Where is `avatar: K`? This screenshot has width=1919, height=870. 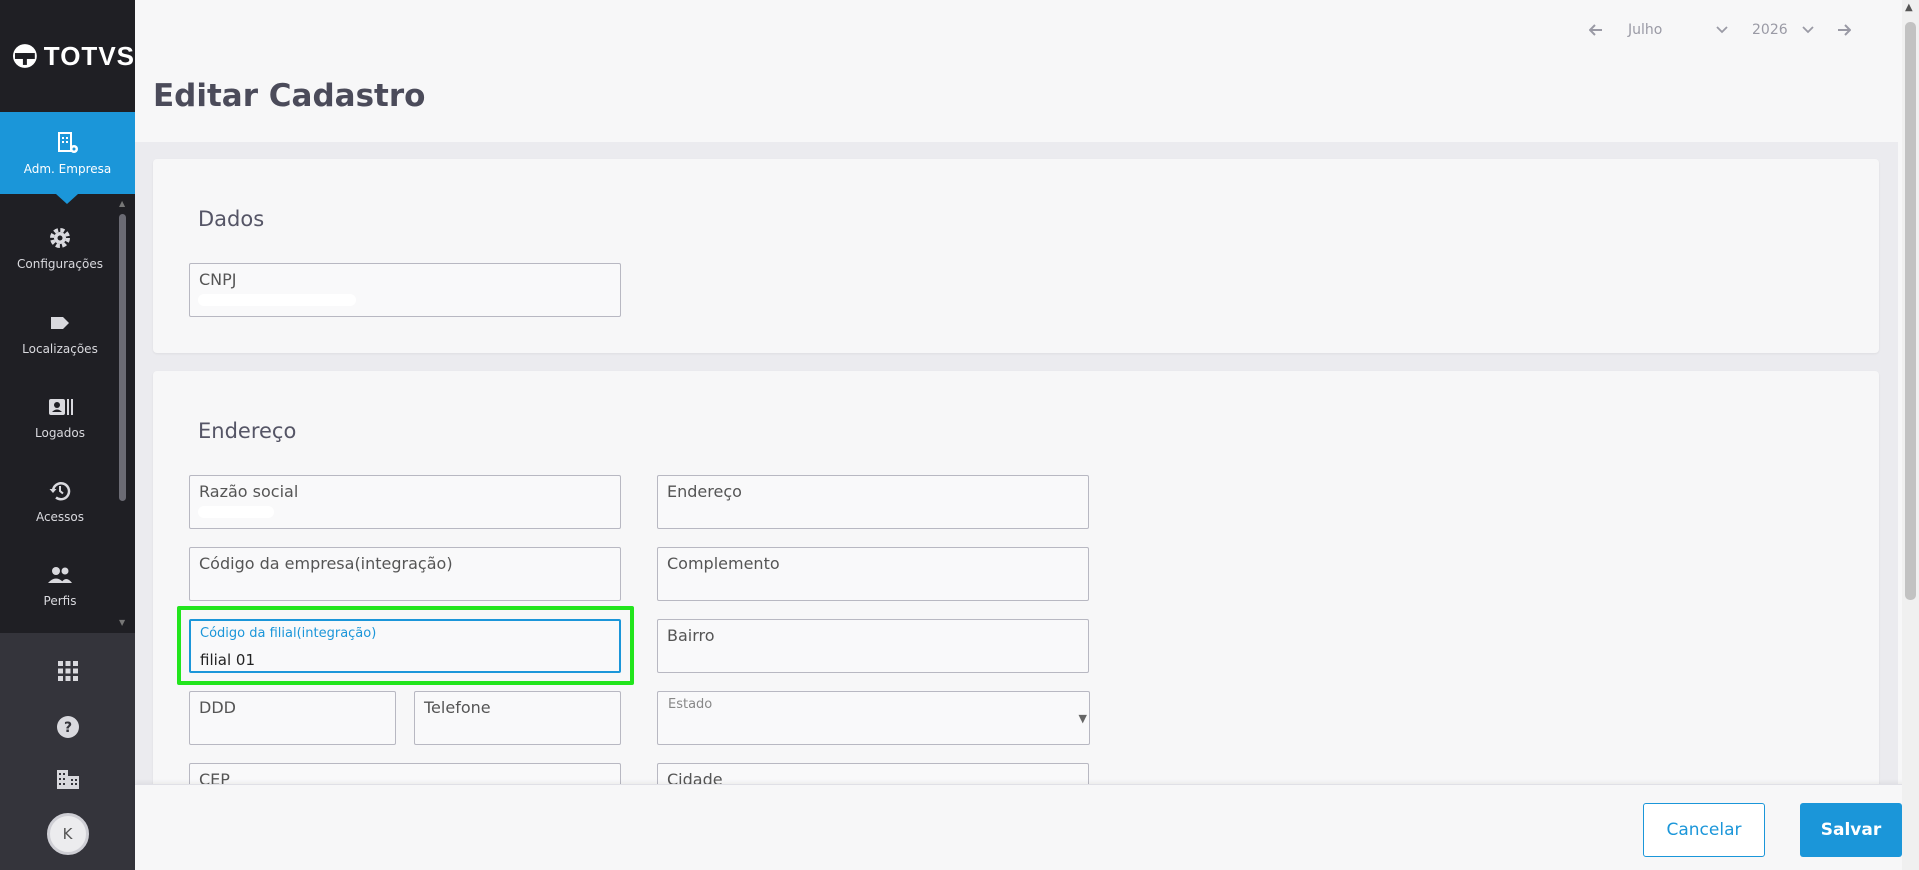 avatar: K is located at coordinates (67, 834).